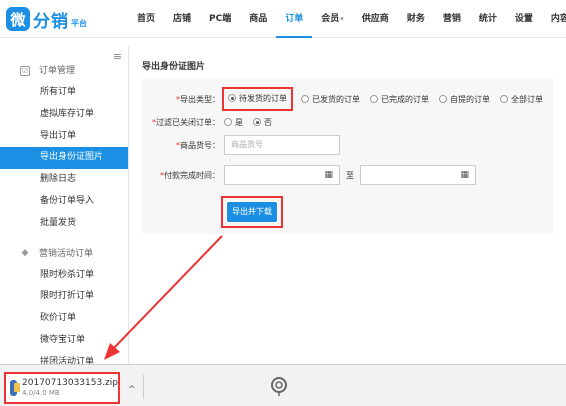 The image size is (566, 406). I want to click on sidebar-item-discount-orders: 限时打折订单, so click(64, 297).